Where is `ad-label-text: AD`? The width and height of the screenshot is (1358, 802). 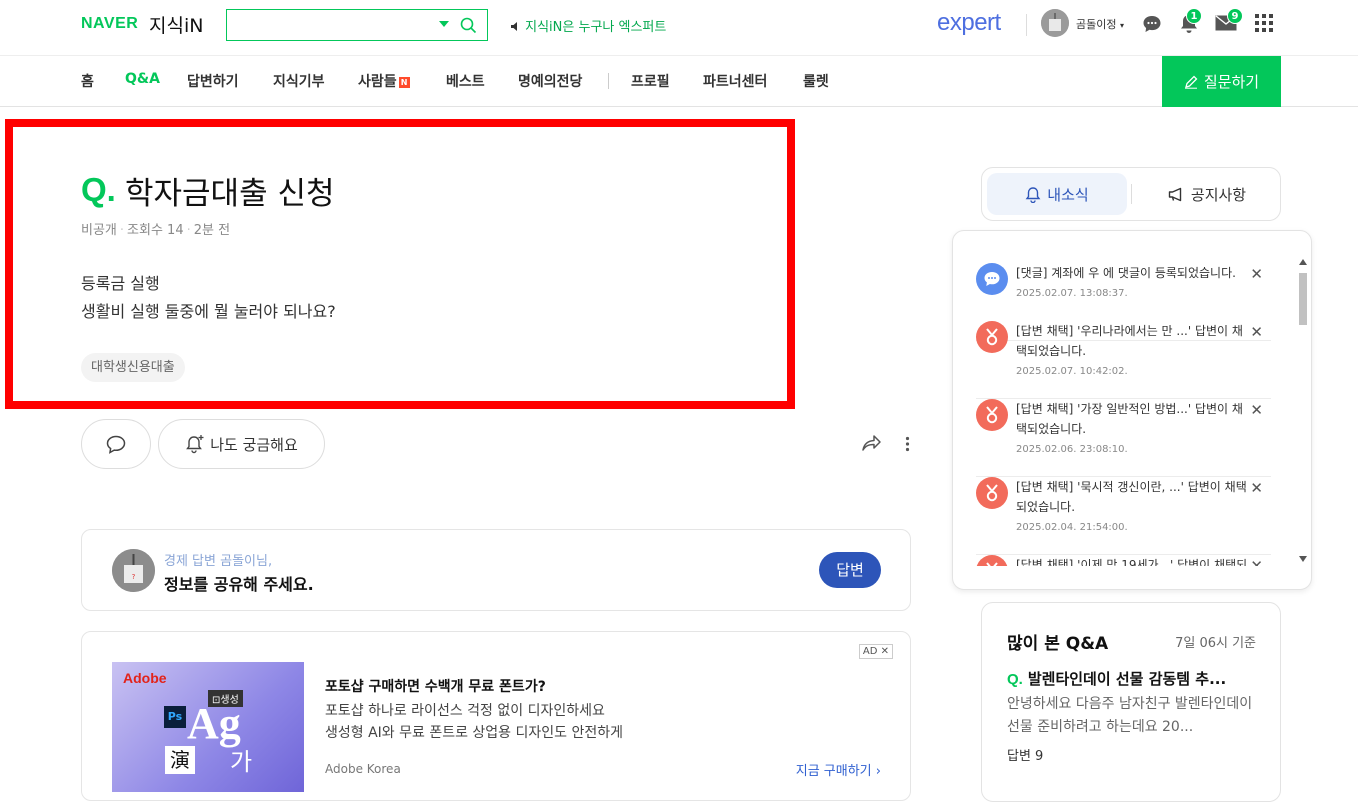
ad-label-text: AD is located at coordinates (870, 651).